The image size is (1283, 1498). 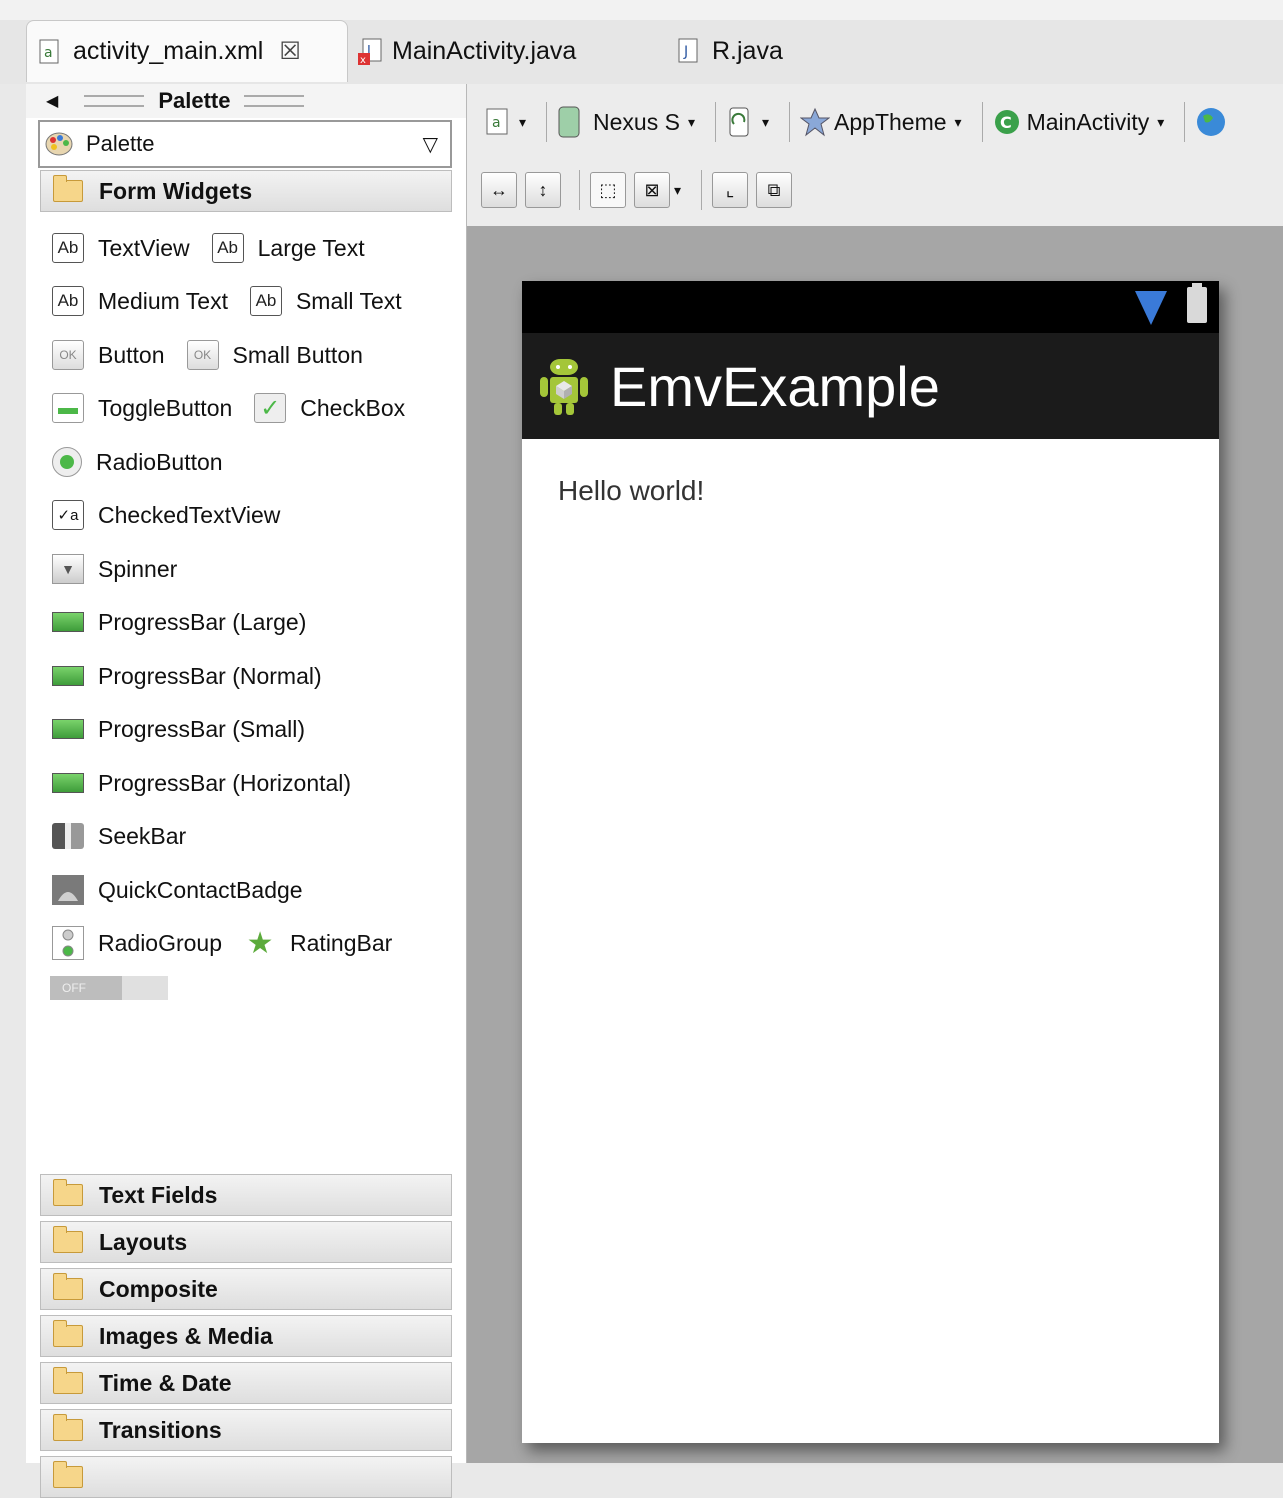 I want to click on category-label: Layouts, so click(x=143, y=1241).